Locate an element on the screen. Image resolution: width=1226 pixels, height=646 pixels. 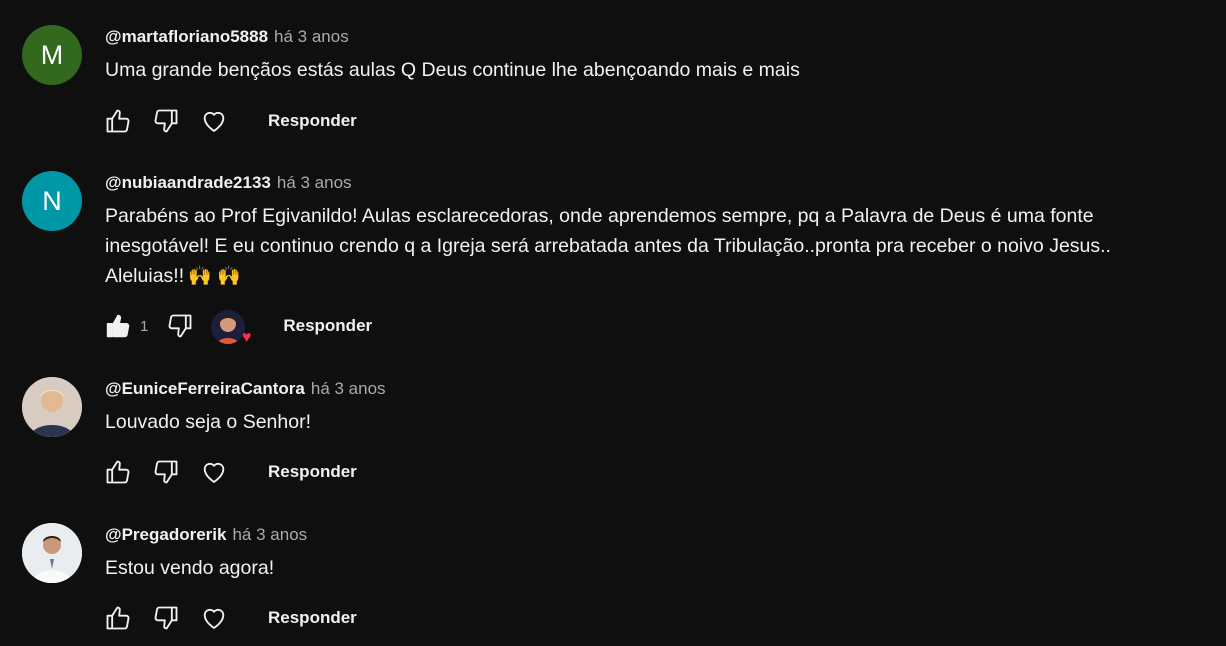
avatar: M is located at coordinates (52, 55).